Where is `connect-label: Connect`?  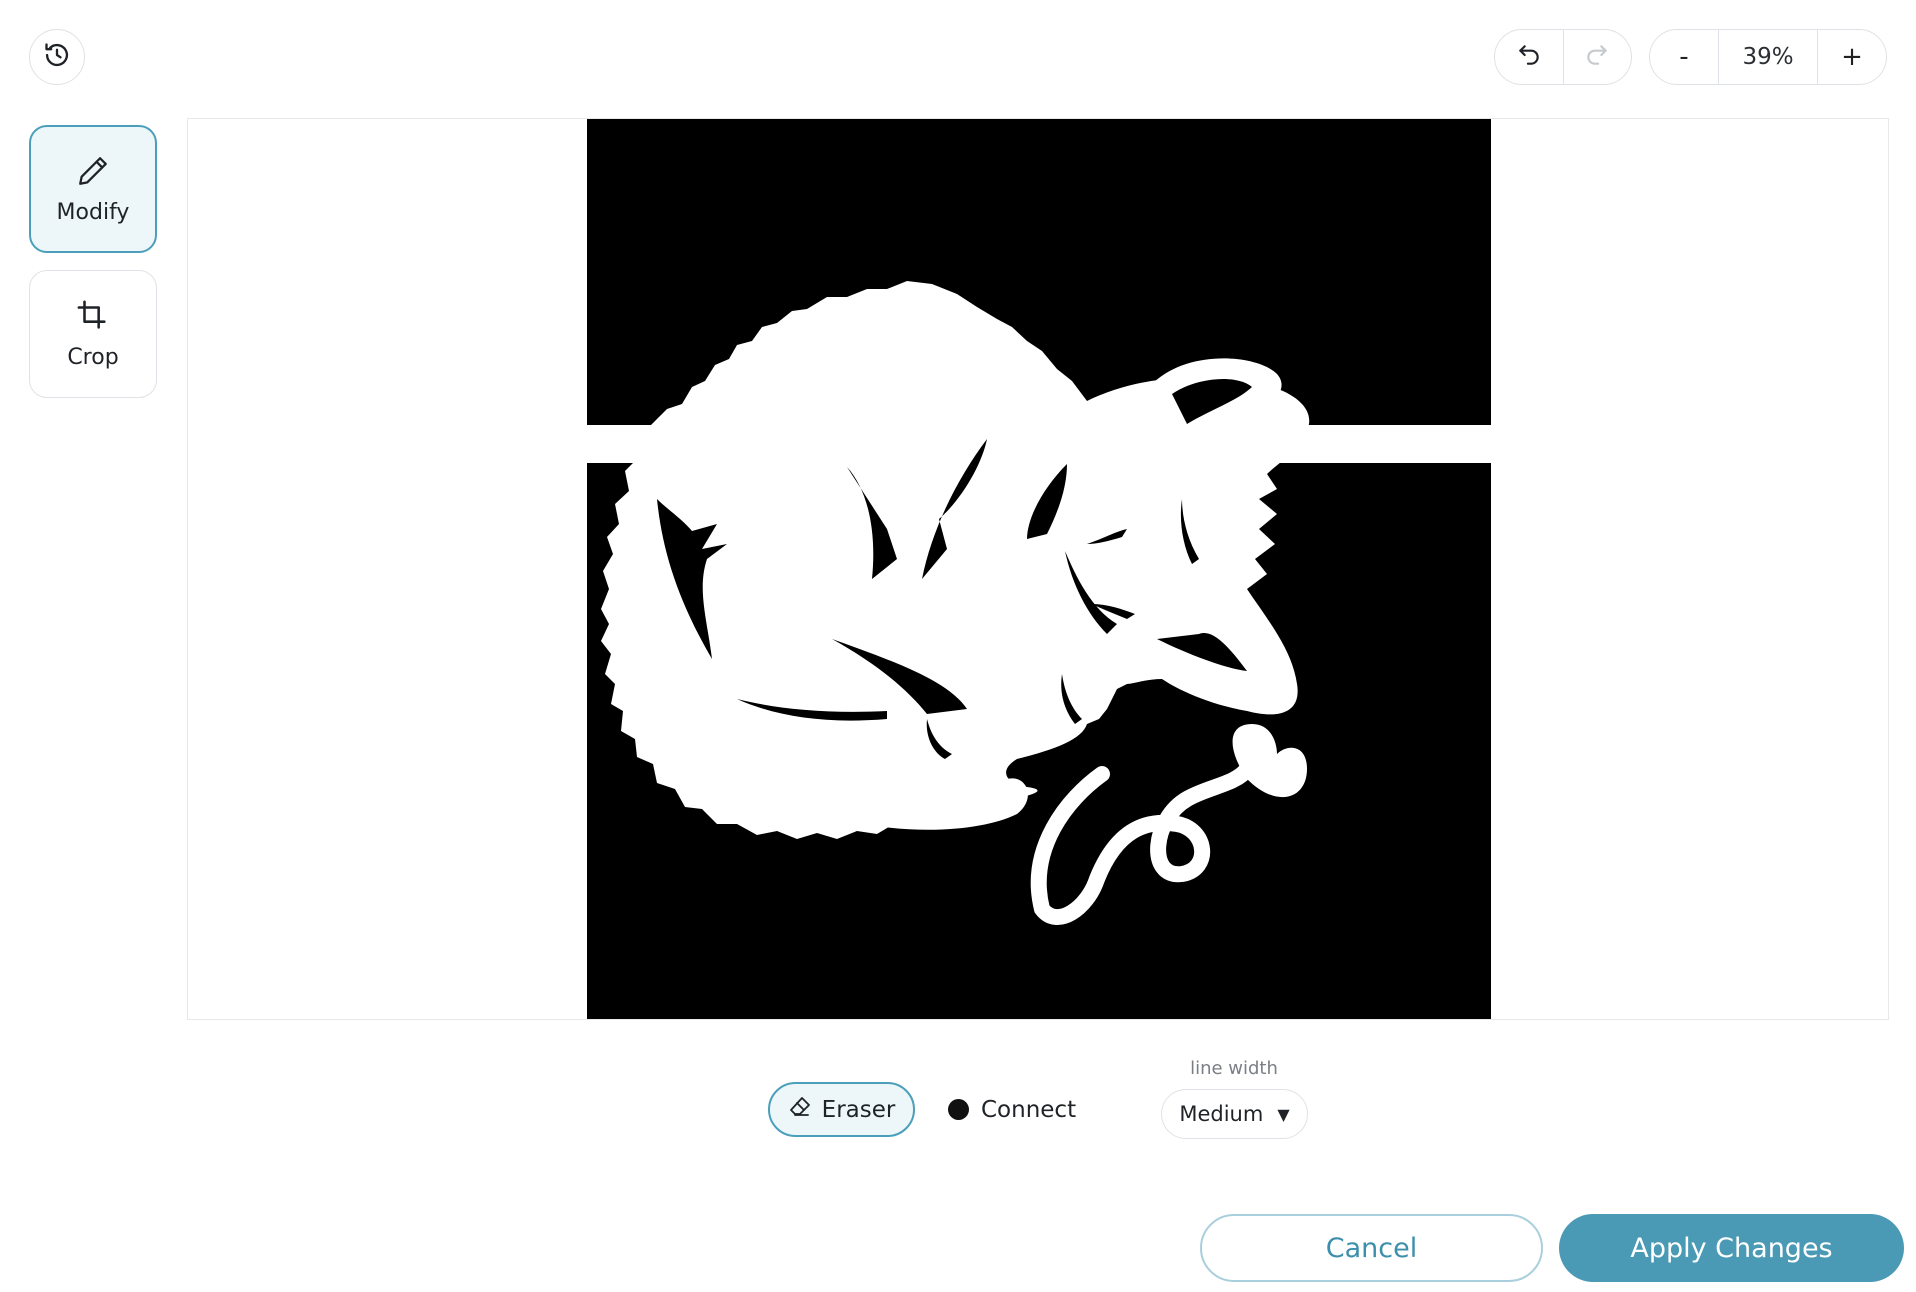
connect-label: Connect is located at coordinates (1029, 1109).